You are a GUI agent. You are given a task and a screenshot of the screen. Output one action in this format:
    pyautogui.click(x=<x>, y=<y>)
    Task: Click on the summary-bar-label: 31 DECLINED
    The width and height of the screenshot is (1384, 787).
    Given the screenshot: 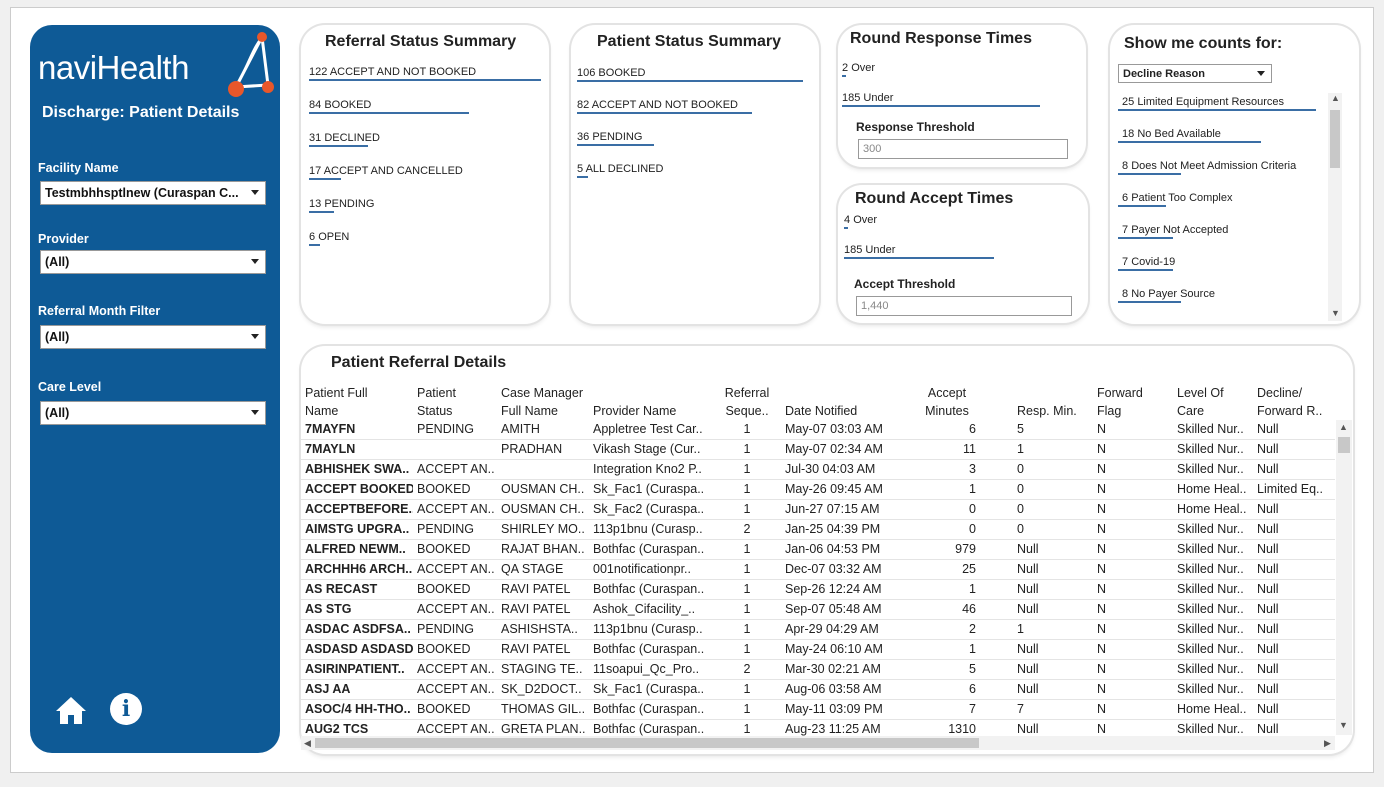 What is the action you would take?
    pyautogui.click(x=344, y=138)
    